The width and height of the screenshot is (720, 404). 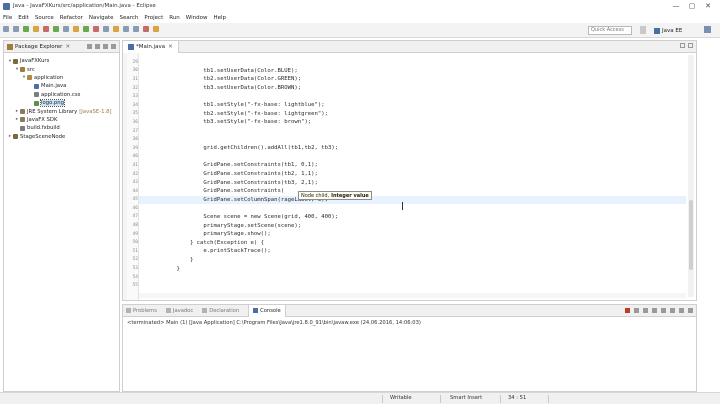 I want to click on new-package-icon, so click(x=76, y=29).